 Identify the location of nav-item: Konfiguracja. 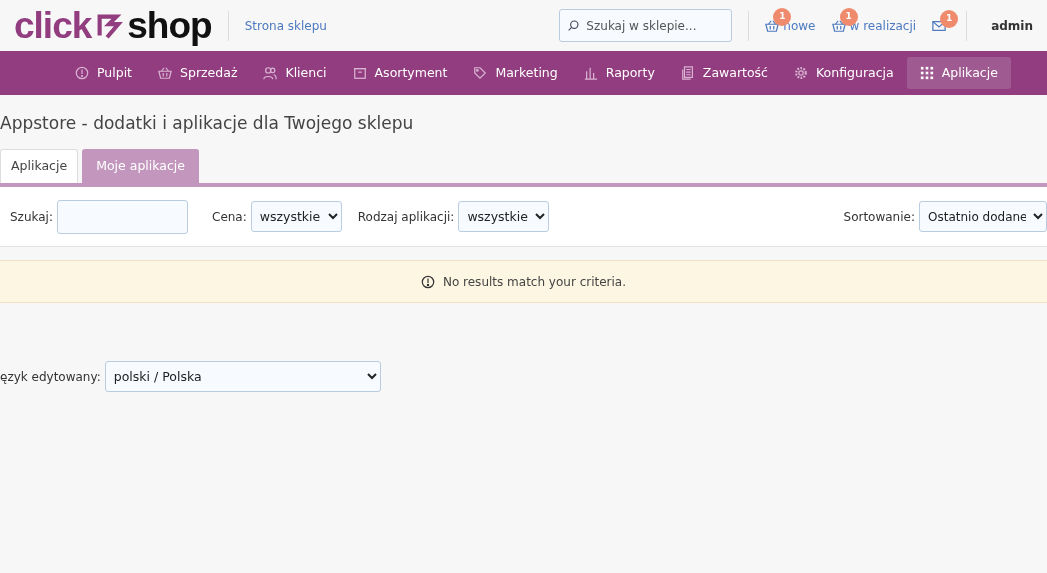
(844, 73).